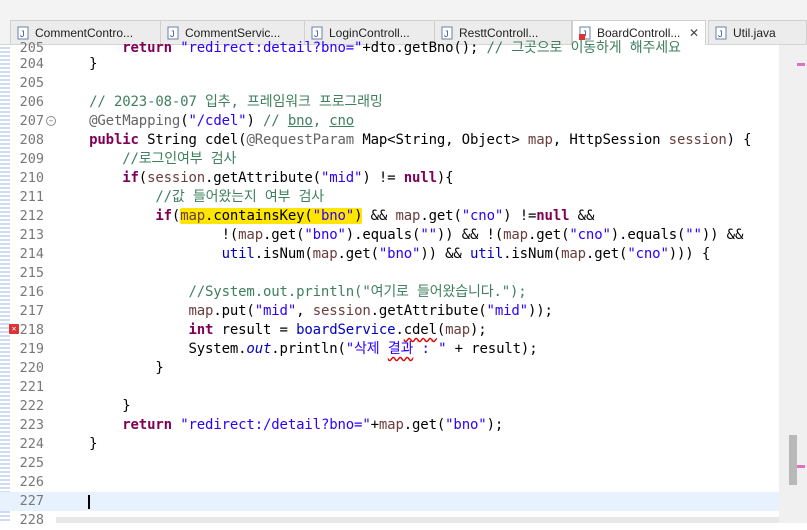 Image resolution: width=807 pixels, height=530 pixels. Describe the element at coordinates (31, 178) in the screenshot. I see `line-number: 210` at that location.